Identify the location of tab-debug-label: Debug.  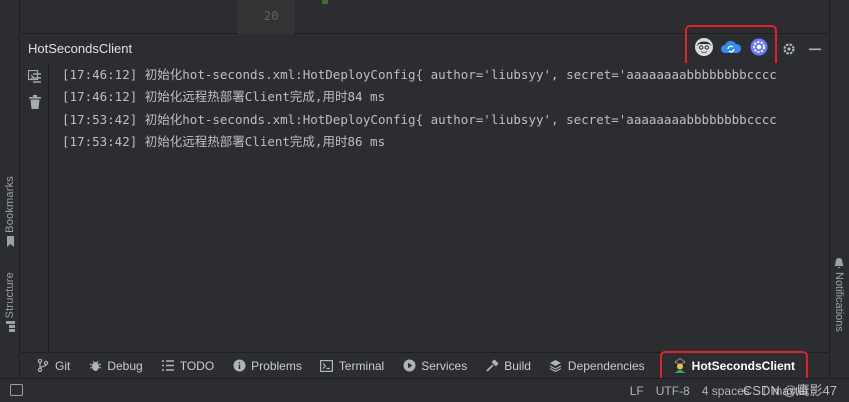
(125, 365).